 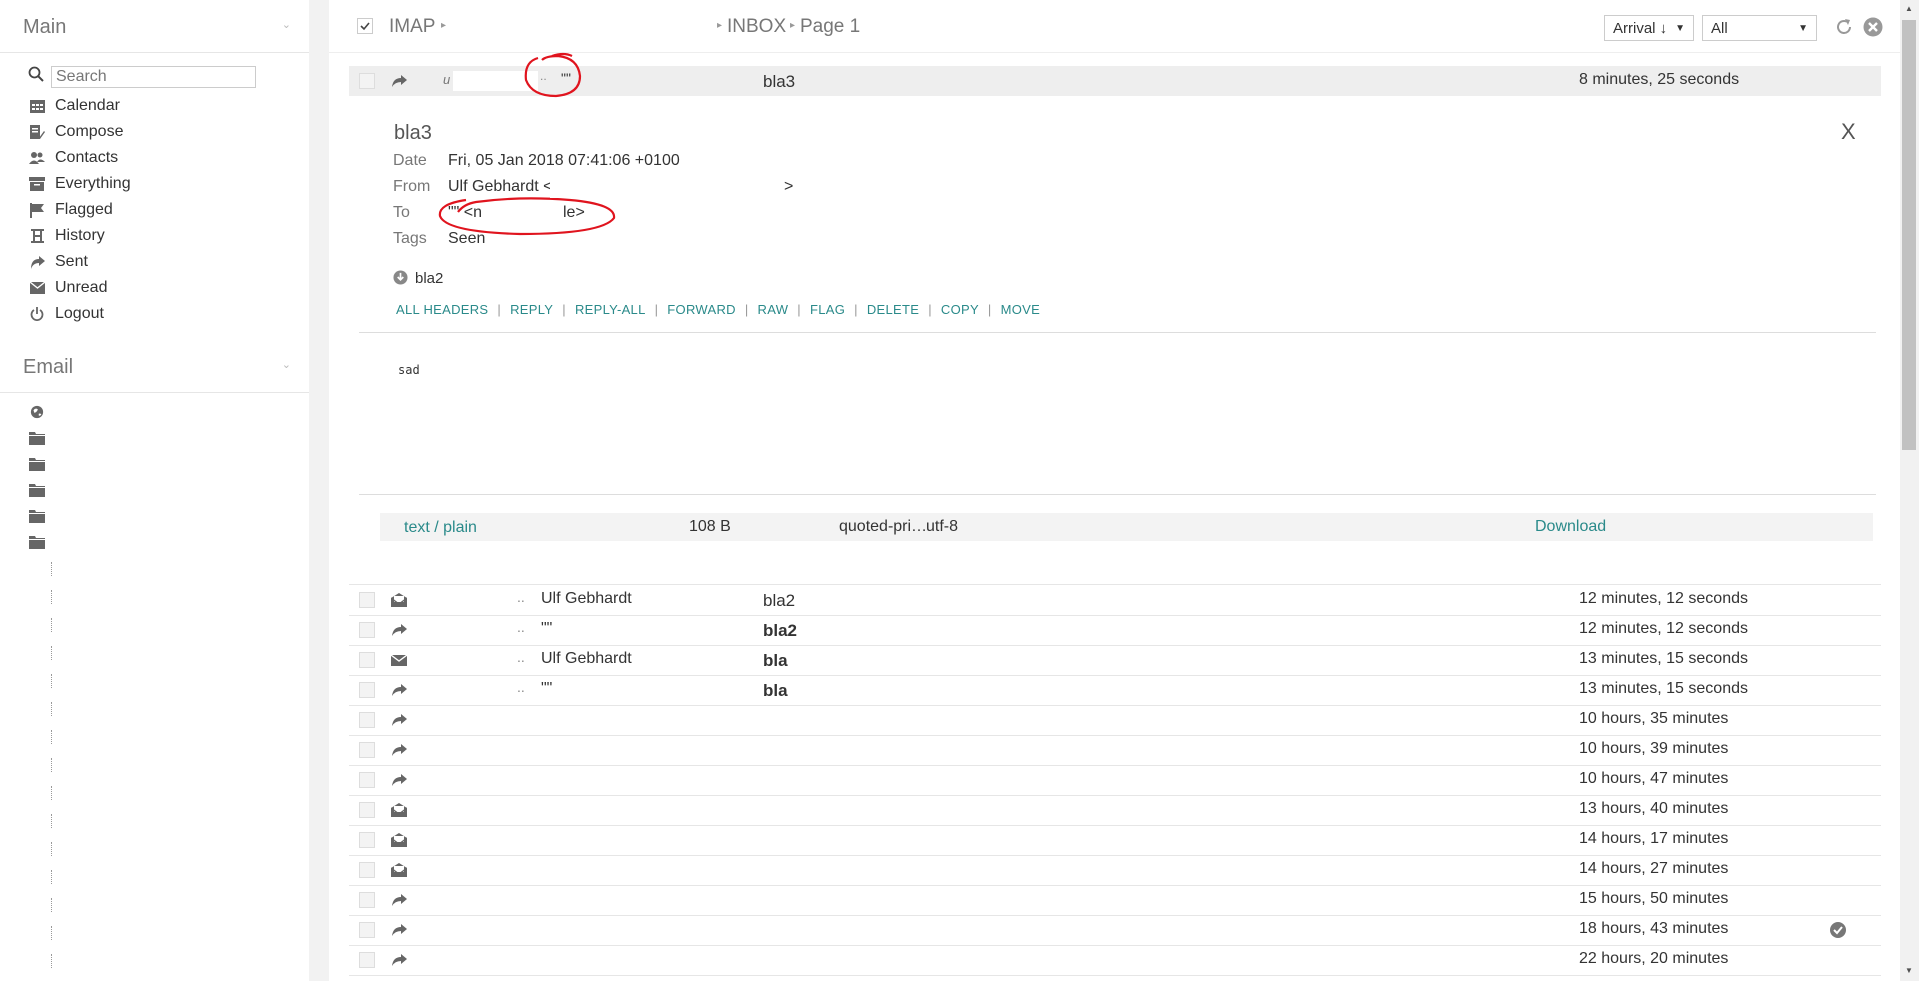 I want to click on sidebar-item-label: Flagged, so click(x=84, y=209).